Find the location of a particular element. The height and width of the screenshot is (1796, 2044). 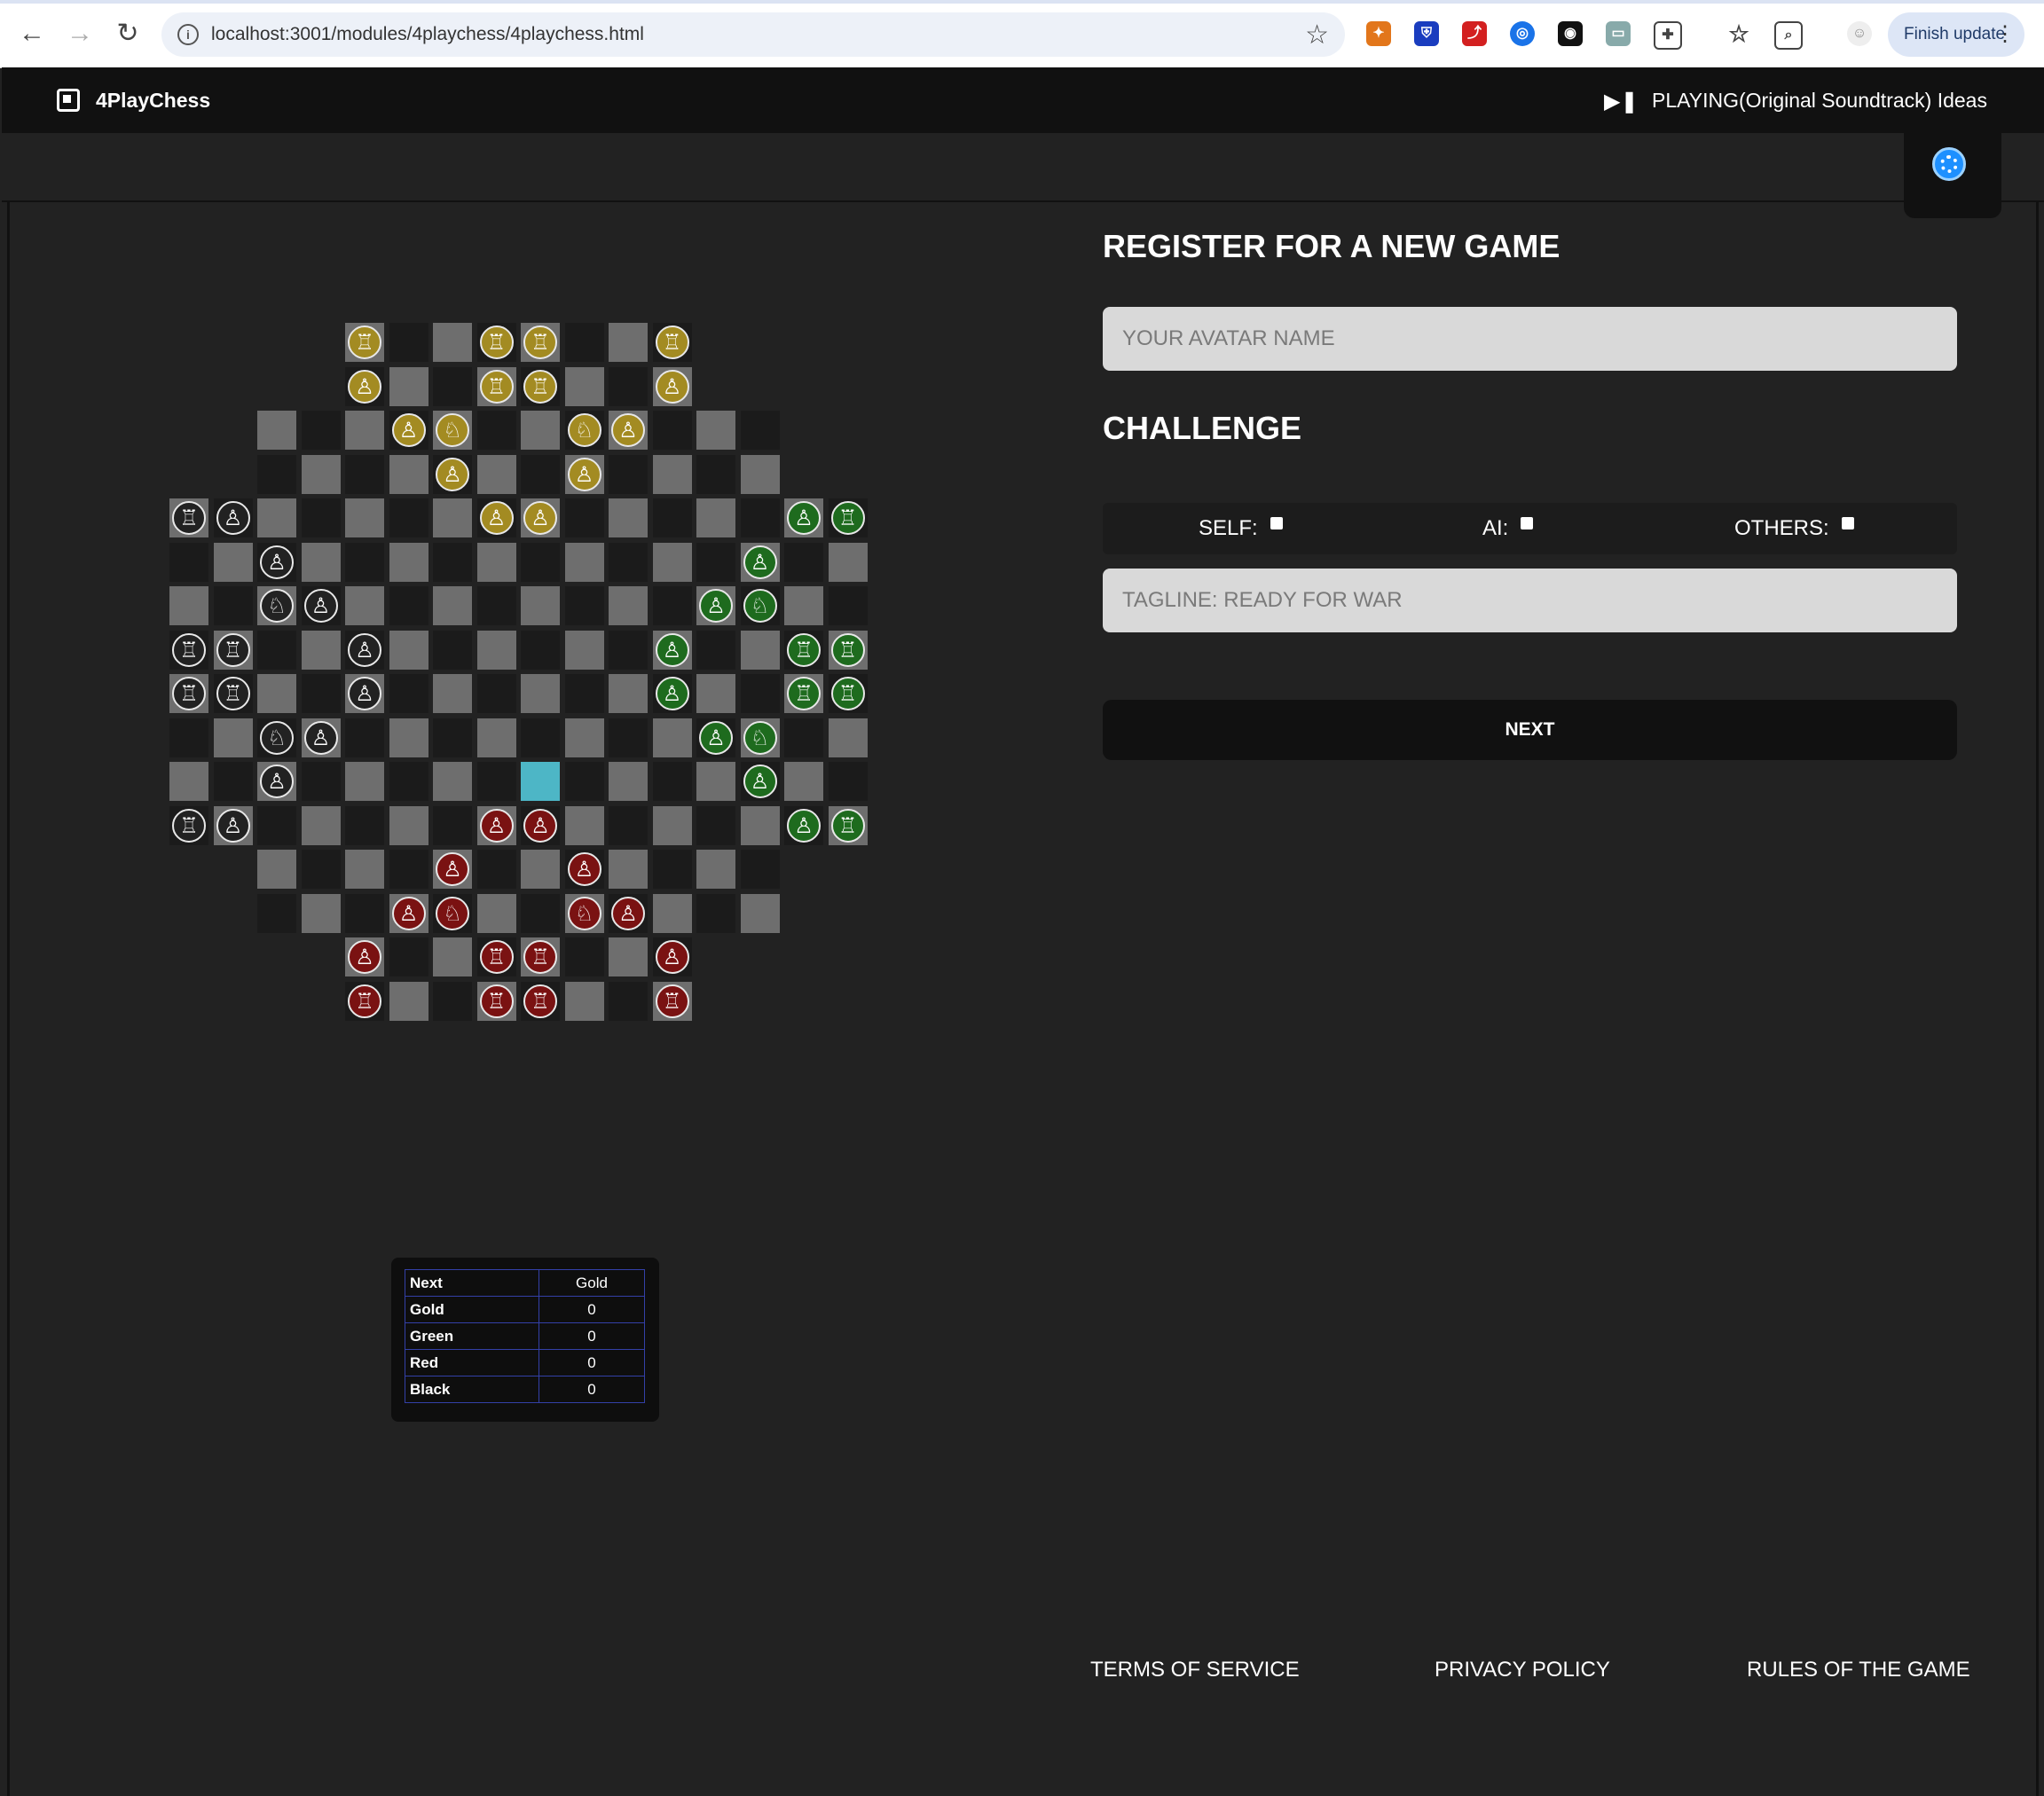

site-info-icon: i is located at coordinates (188, 34).